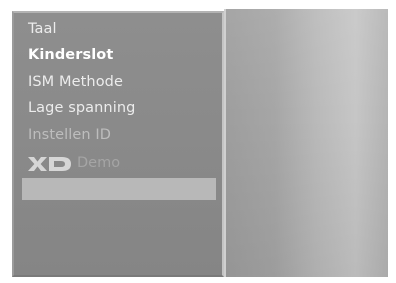 The width and height of the screenshot is (396, 283). Describe the element at coordinates (75, 82) in the screenshot. I see `menu-item-ism-methode: ISM Methode` at that location.